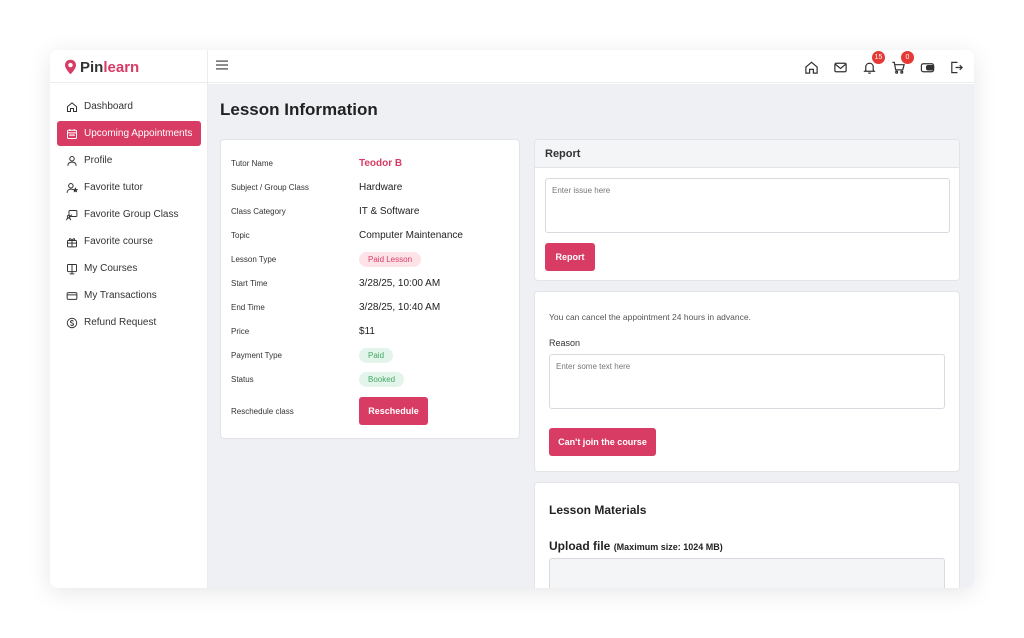 This screenshot has height=638, width=1024. I want to click on home-button, so click(811, 67).